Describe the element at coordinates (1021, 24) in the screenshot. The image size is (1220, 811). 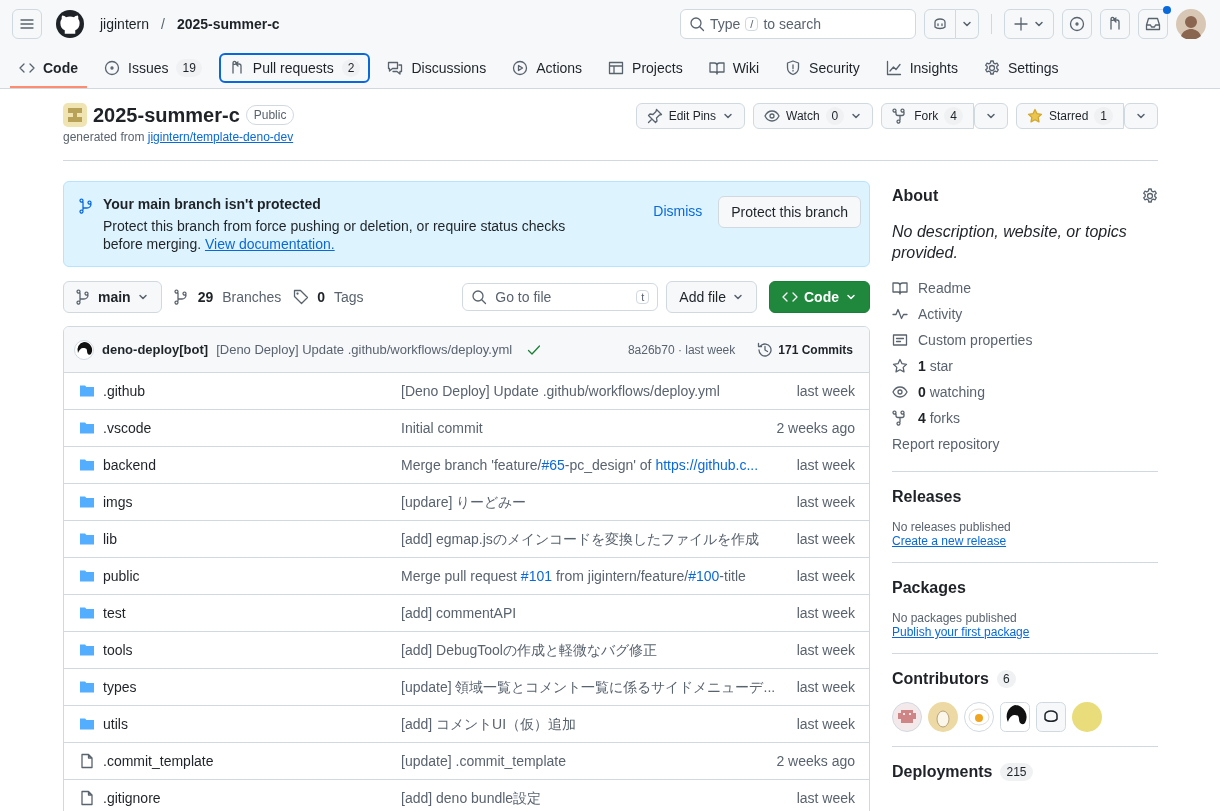
I see `plus-icon` at that location.